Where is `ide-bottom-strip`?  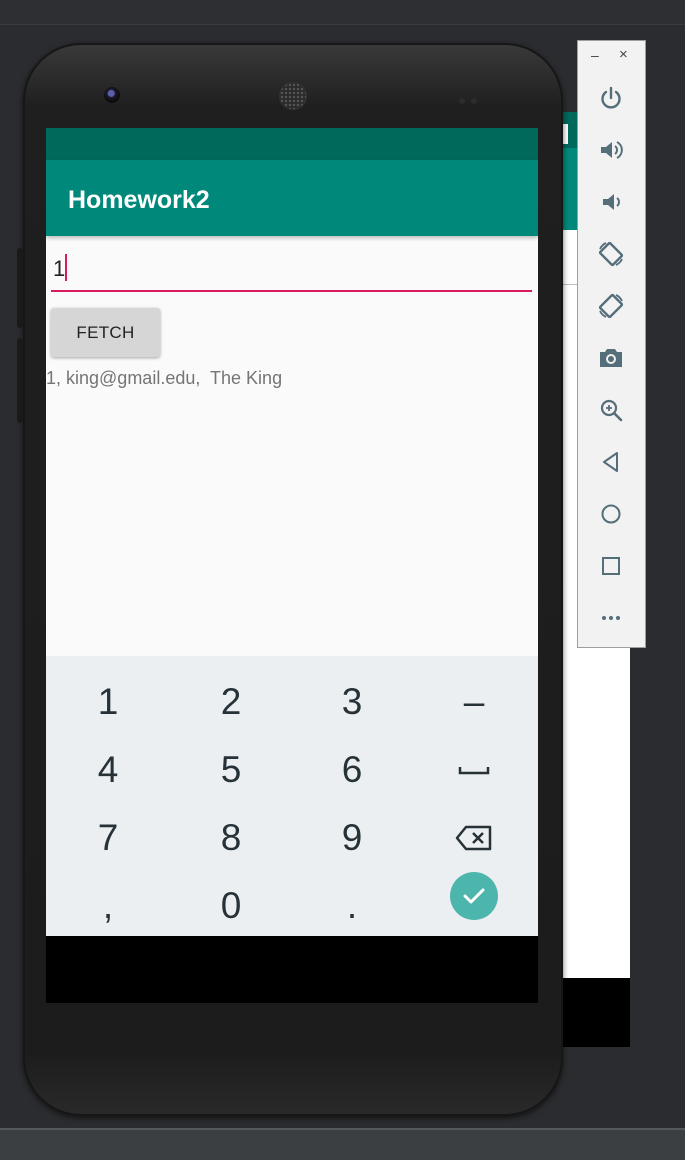 ide-bottom-strip is located at coordinates (342, 1144).